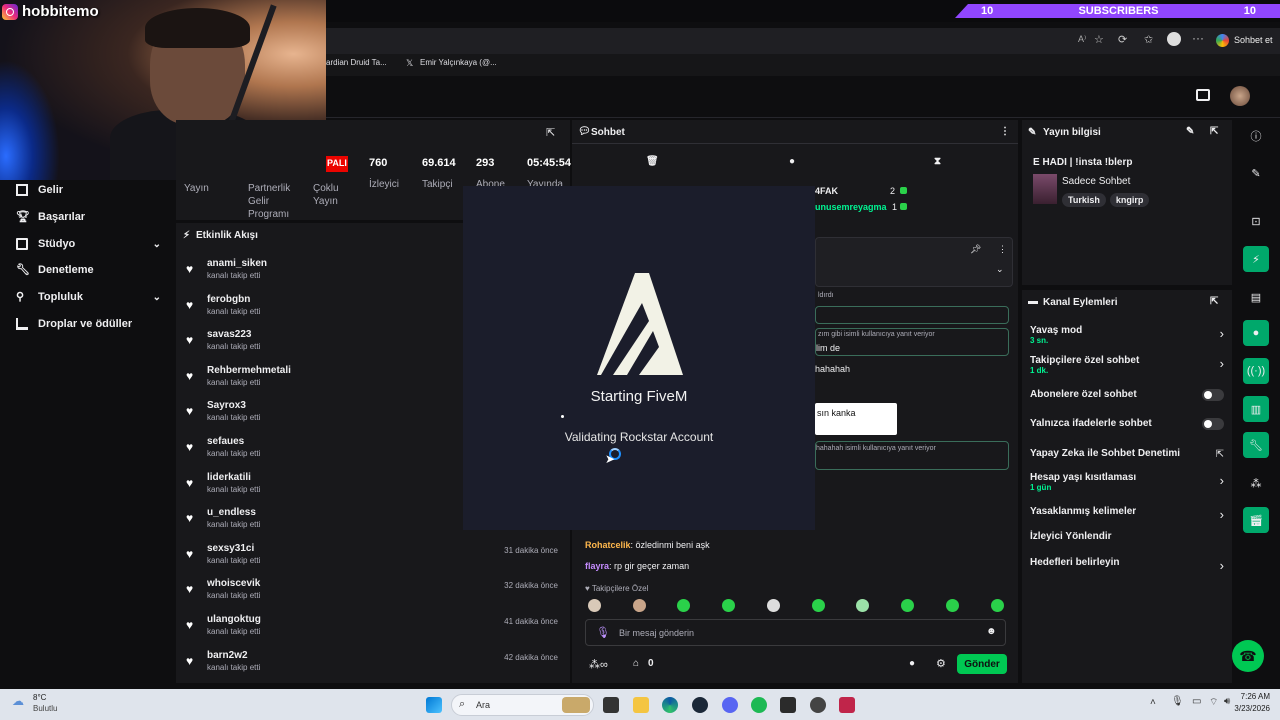 This screenshot has height=720, width=1280. What do you see at coordinates (1128, 565) in the screenshot?
I see `channel-action-item: Hedefleri belirleyin ›` at bounding box center [1128, 565].